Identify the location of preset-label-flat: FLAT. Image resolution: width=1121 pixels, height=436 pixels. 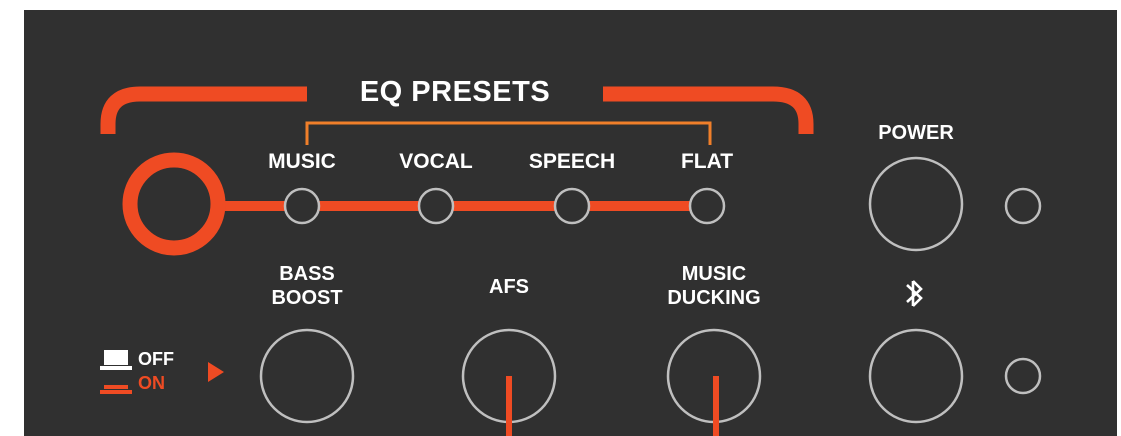
(707, 161).